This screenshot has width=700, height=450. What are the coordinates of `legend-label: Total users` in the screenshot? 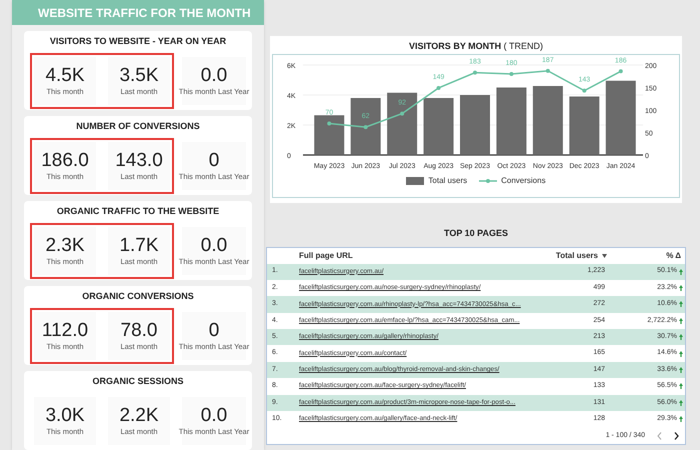 It's located at (448, 181).